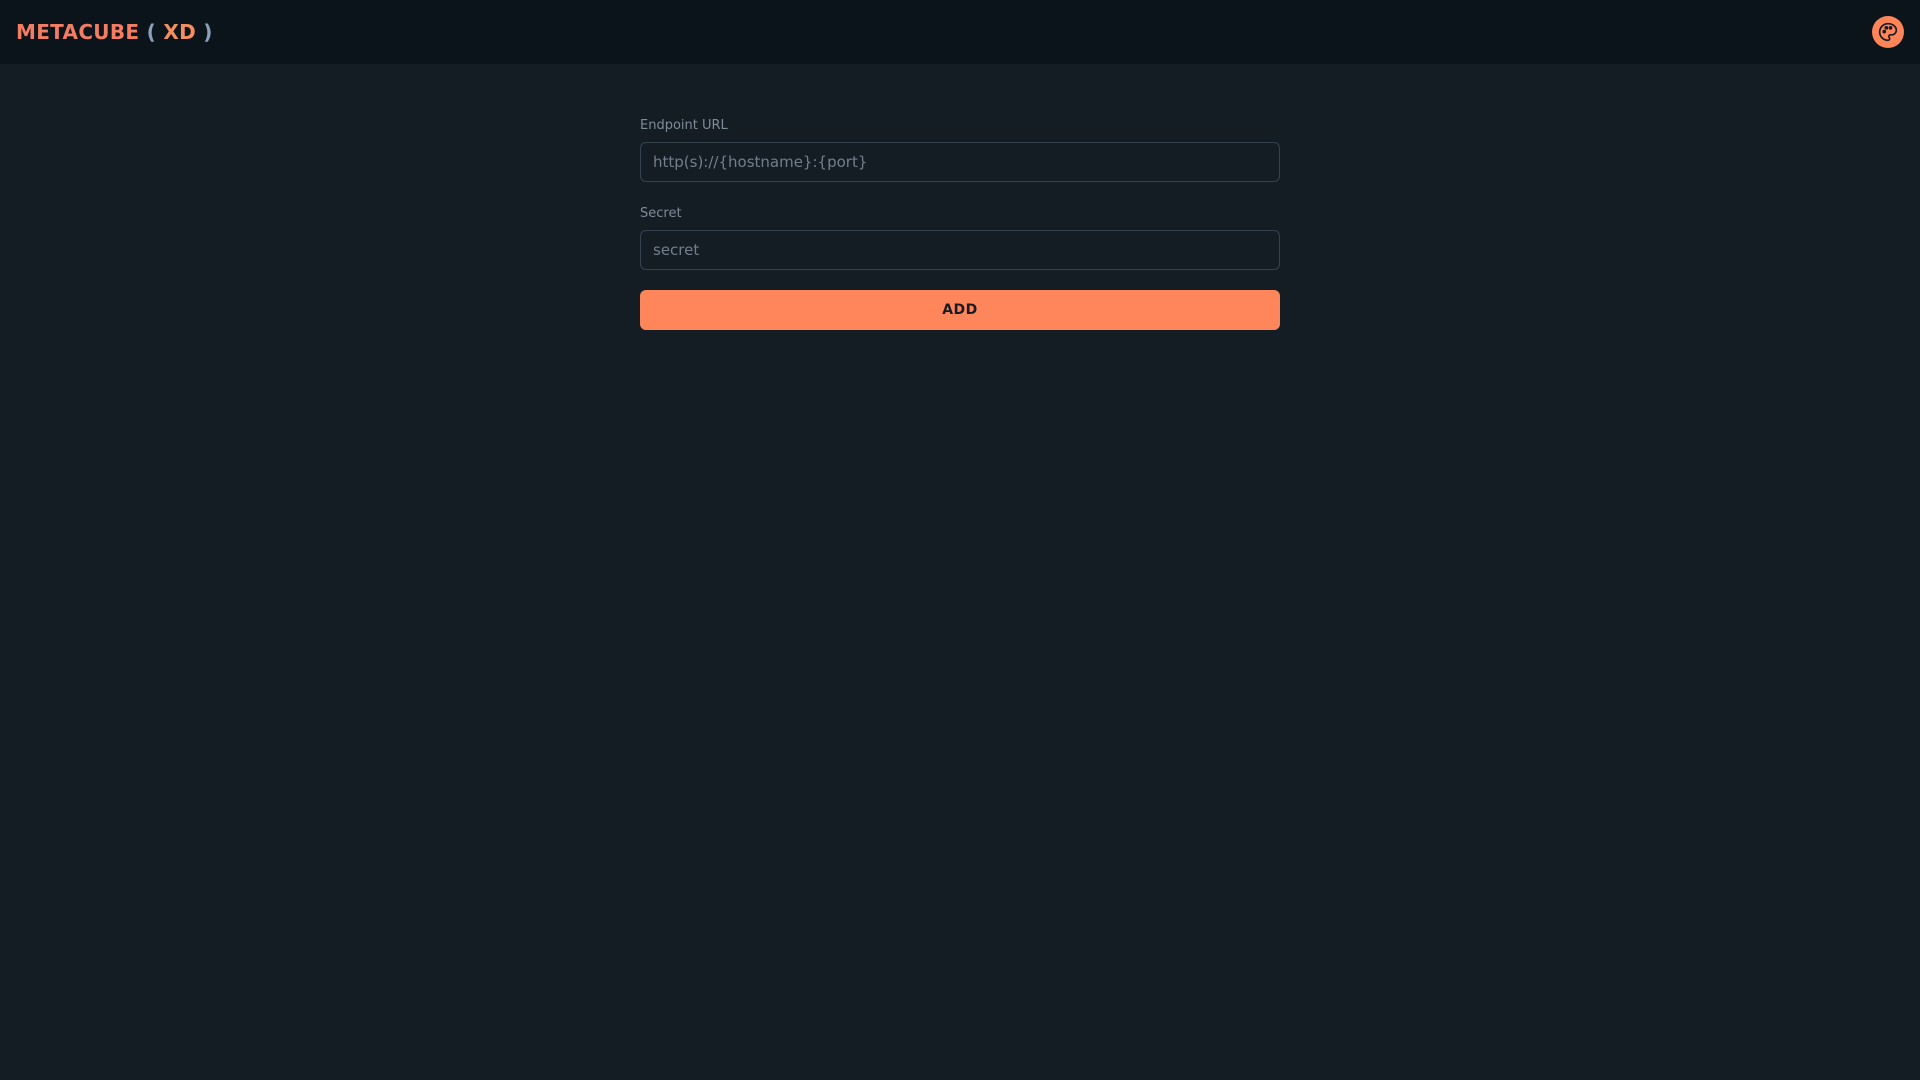 Image resolution: width=1920 pixels, height=1080 pixels. I want to click on brand-name: METACUBE, so click(78, 32).